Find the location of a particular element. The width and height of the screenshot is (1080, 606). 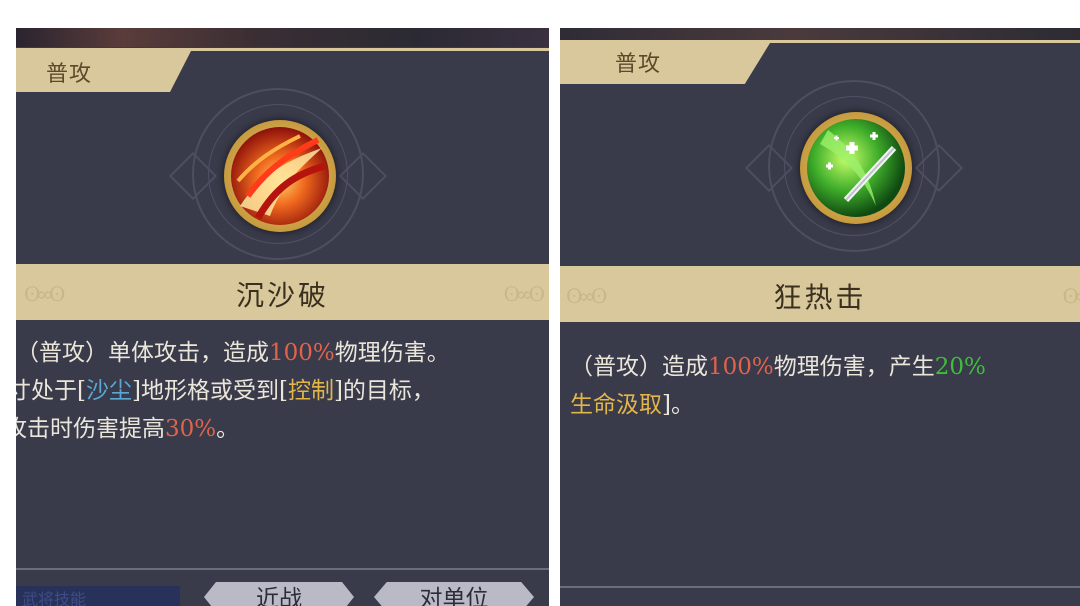

keyword-sand: 沙尘 is located at coordinates (109, 391).